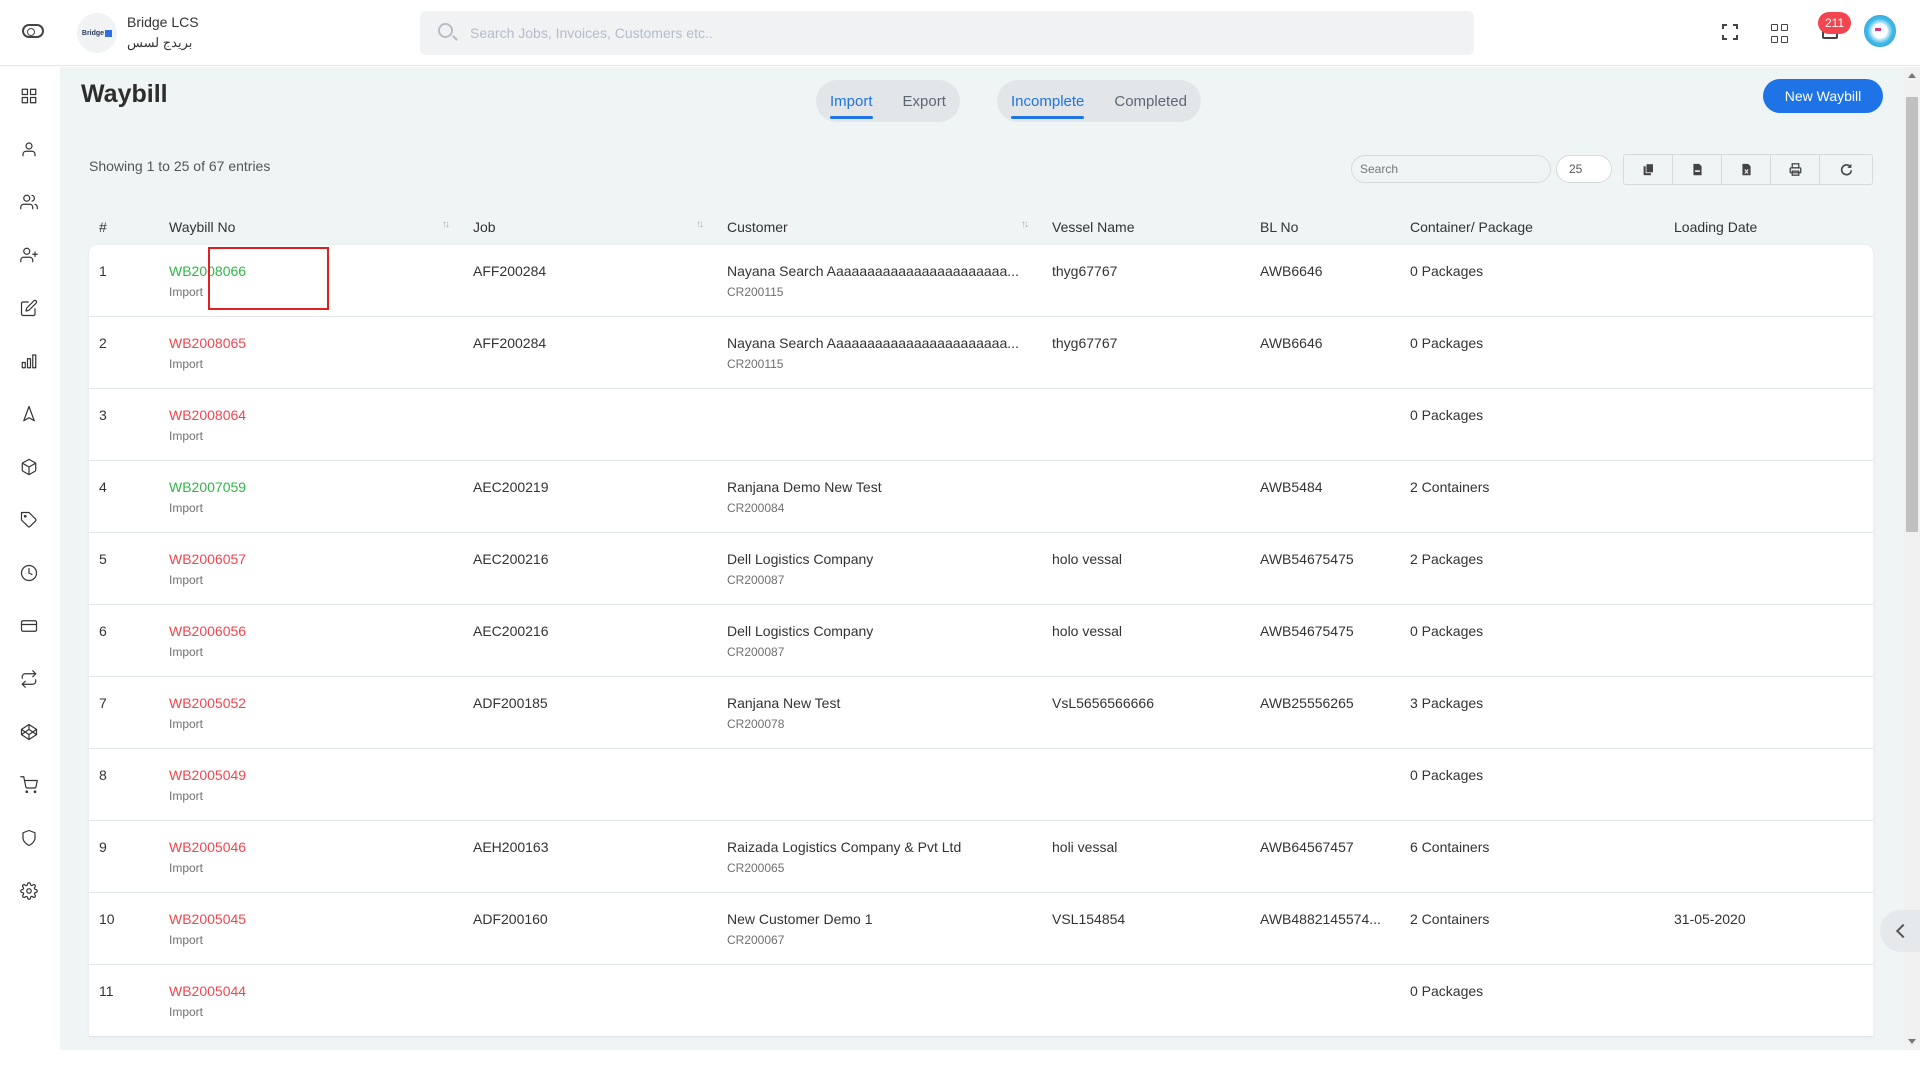  What do you see at coordinates (1900, 931) in the screenshot?
I see `panel-collapse-button` at bounding box center [1900, 931].